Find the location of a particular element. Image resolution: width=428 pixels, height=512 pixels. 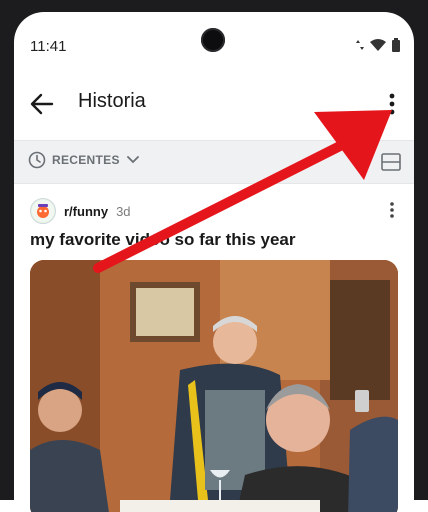

sort-dropdown: RECENTES is located at coordinates (84, 160).